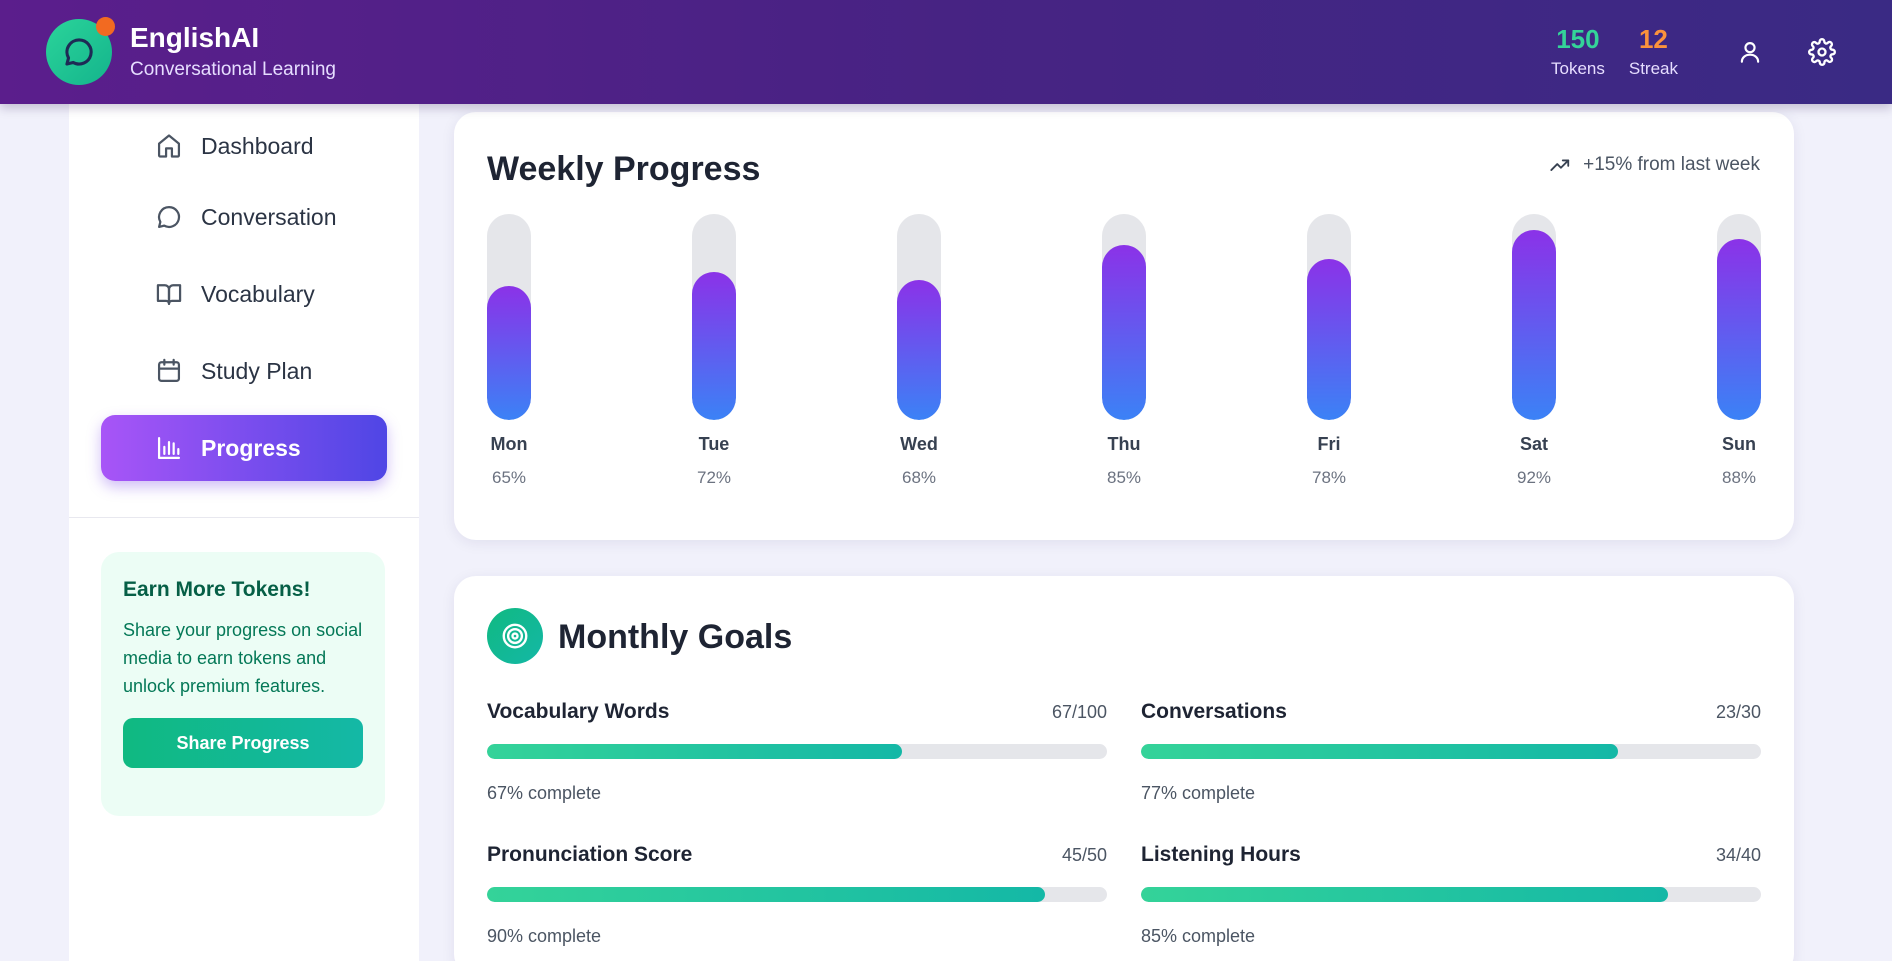  Describe the element at coordinates (105, 26) in the screenshot. I see `notification-dot` at that location.